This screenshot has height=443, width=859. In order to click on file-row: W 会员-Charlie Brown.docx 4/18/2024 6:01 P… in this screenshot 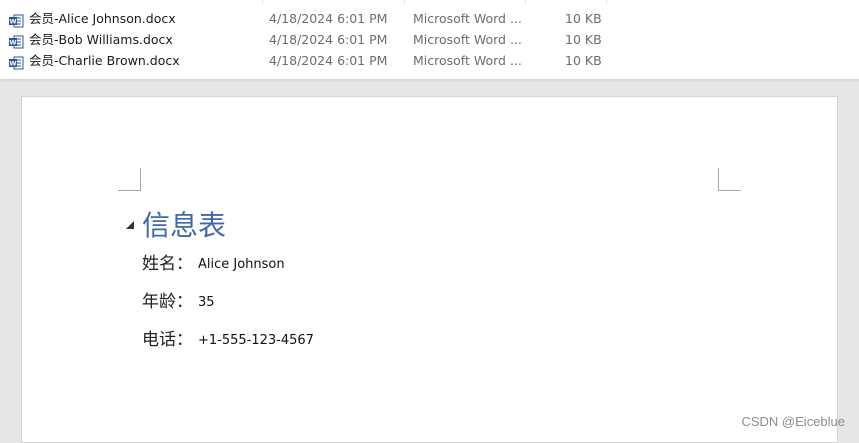, I will do `click(429, 60)`.